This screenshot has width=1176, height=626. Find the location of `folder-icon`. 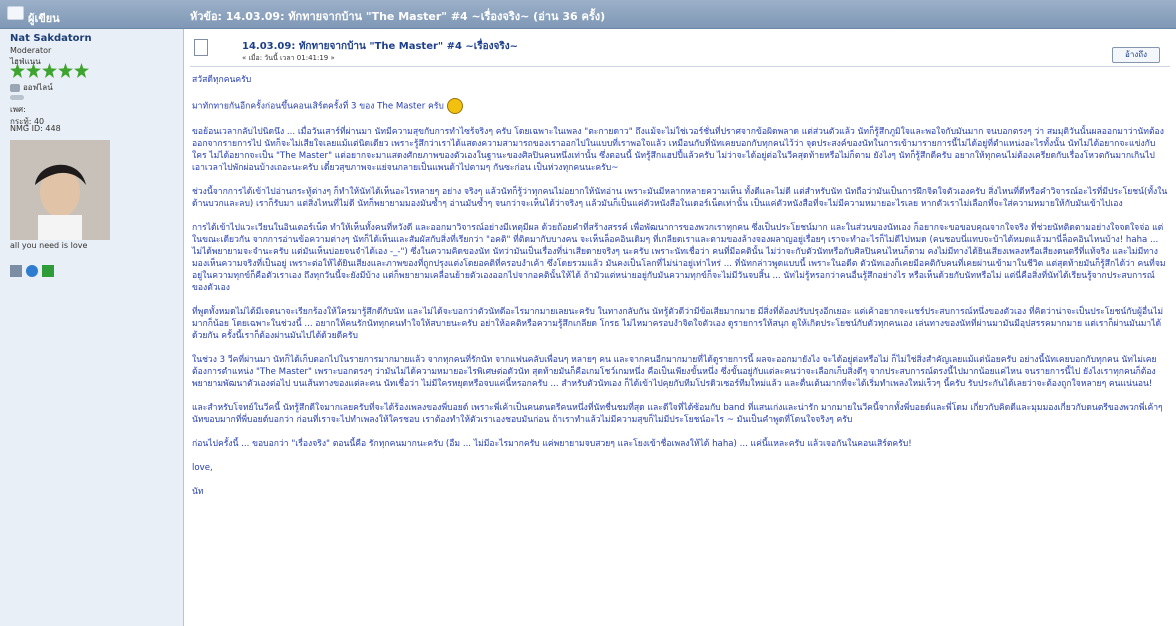

folder-icon is located at coordinates (15, 13).